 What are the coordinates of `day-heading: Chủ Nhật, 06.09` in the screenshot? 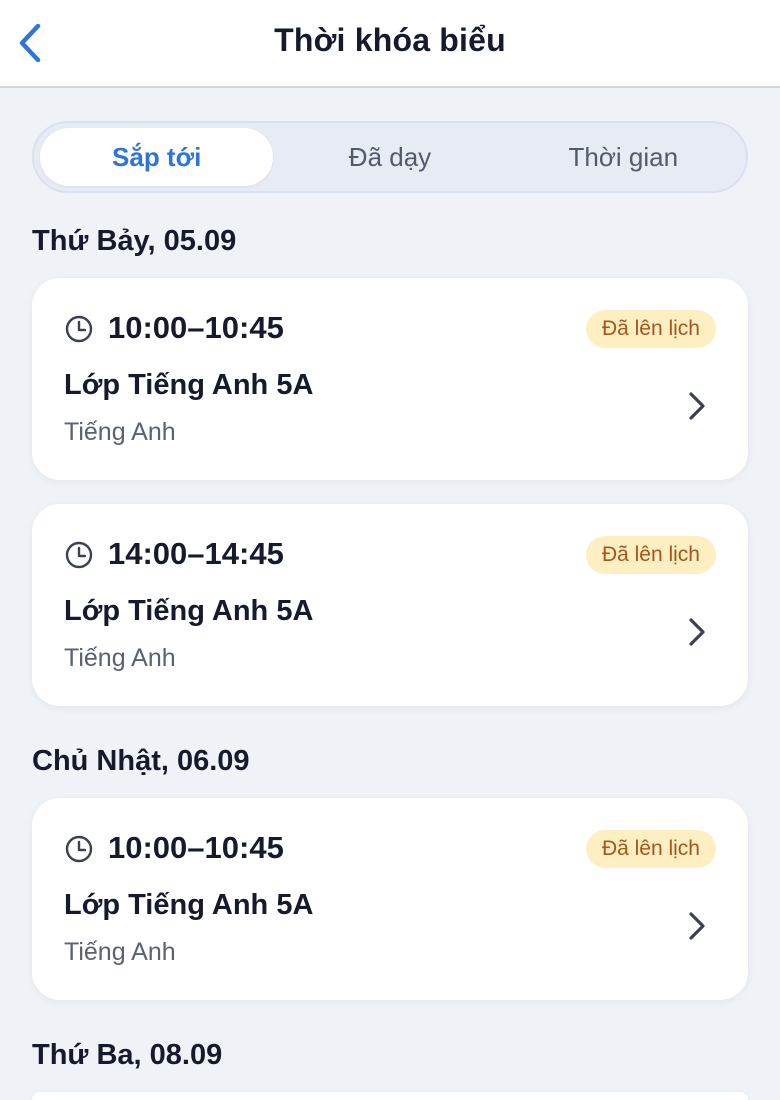 It's located at (141, 761).